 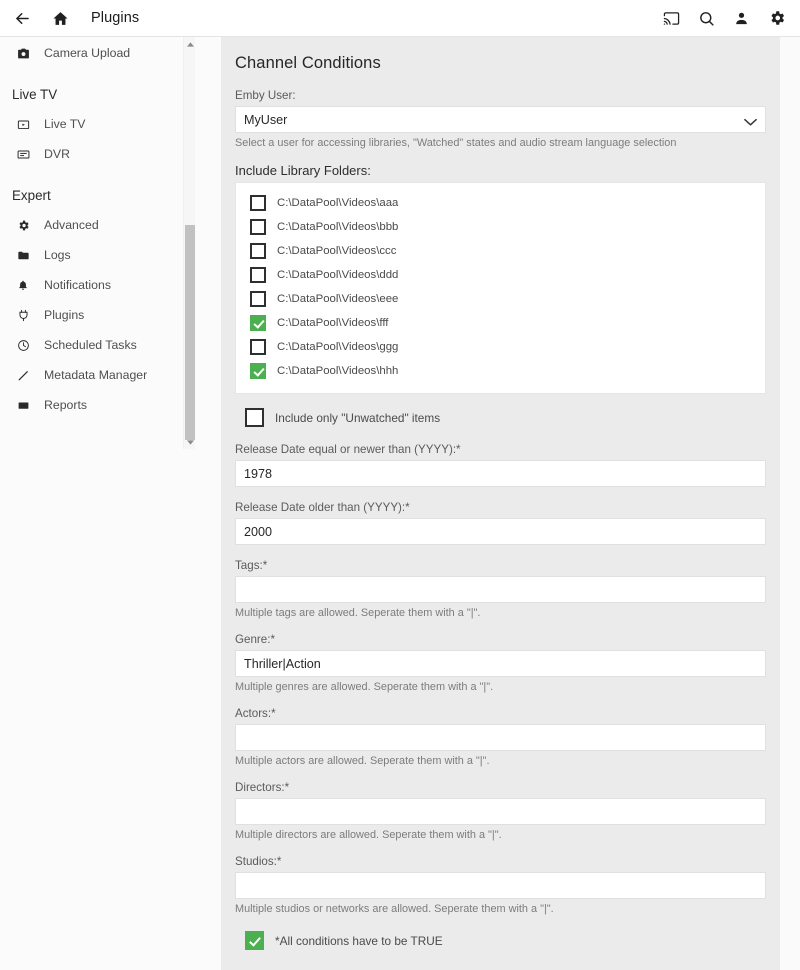 What do you see at coordinates (27, 315) in the screenshot?
I see `plugin-icon` at bounding box center [27, 315].